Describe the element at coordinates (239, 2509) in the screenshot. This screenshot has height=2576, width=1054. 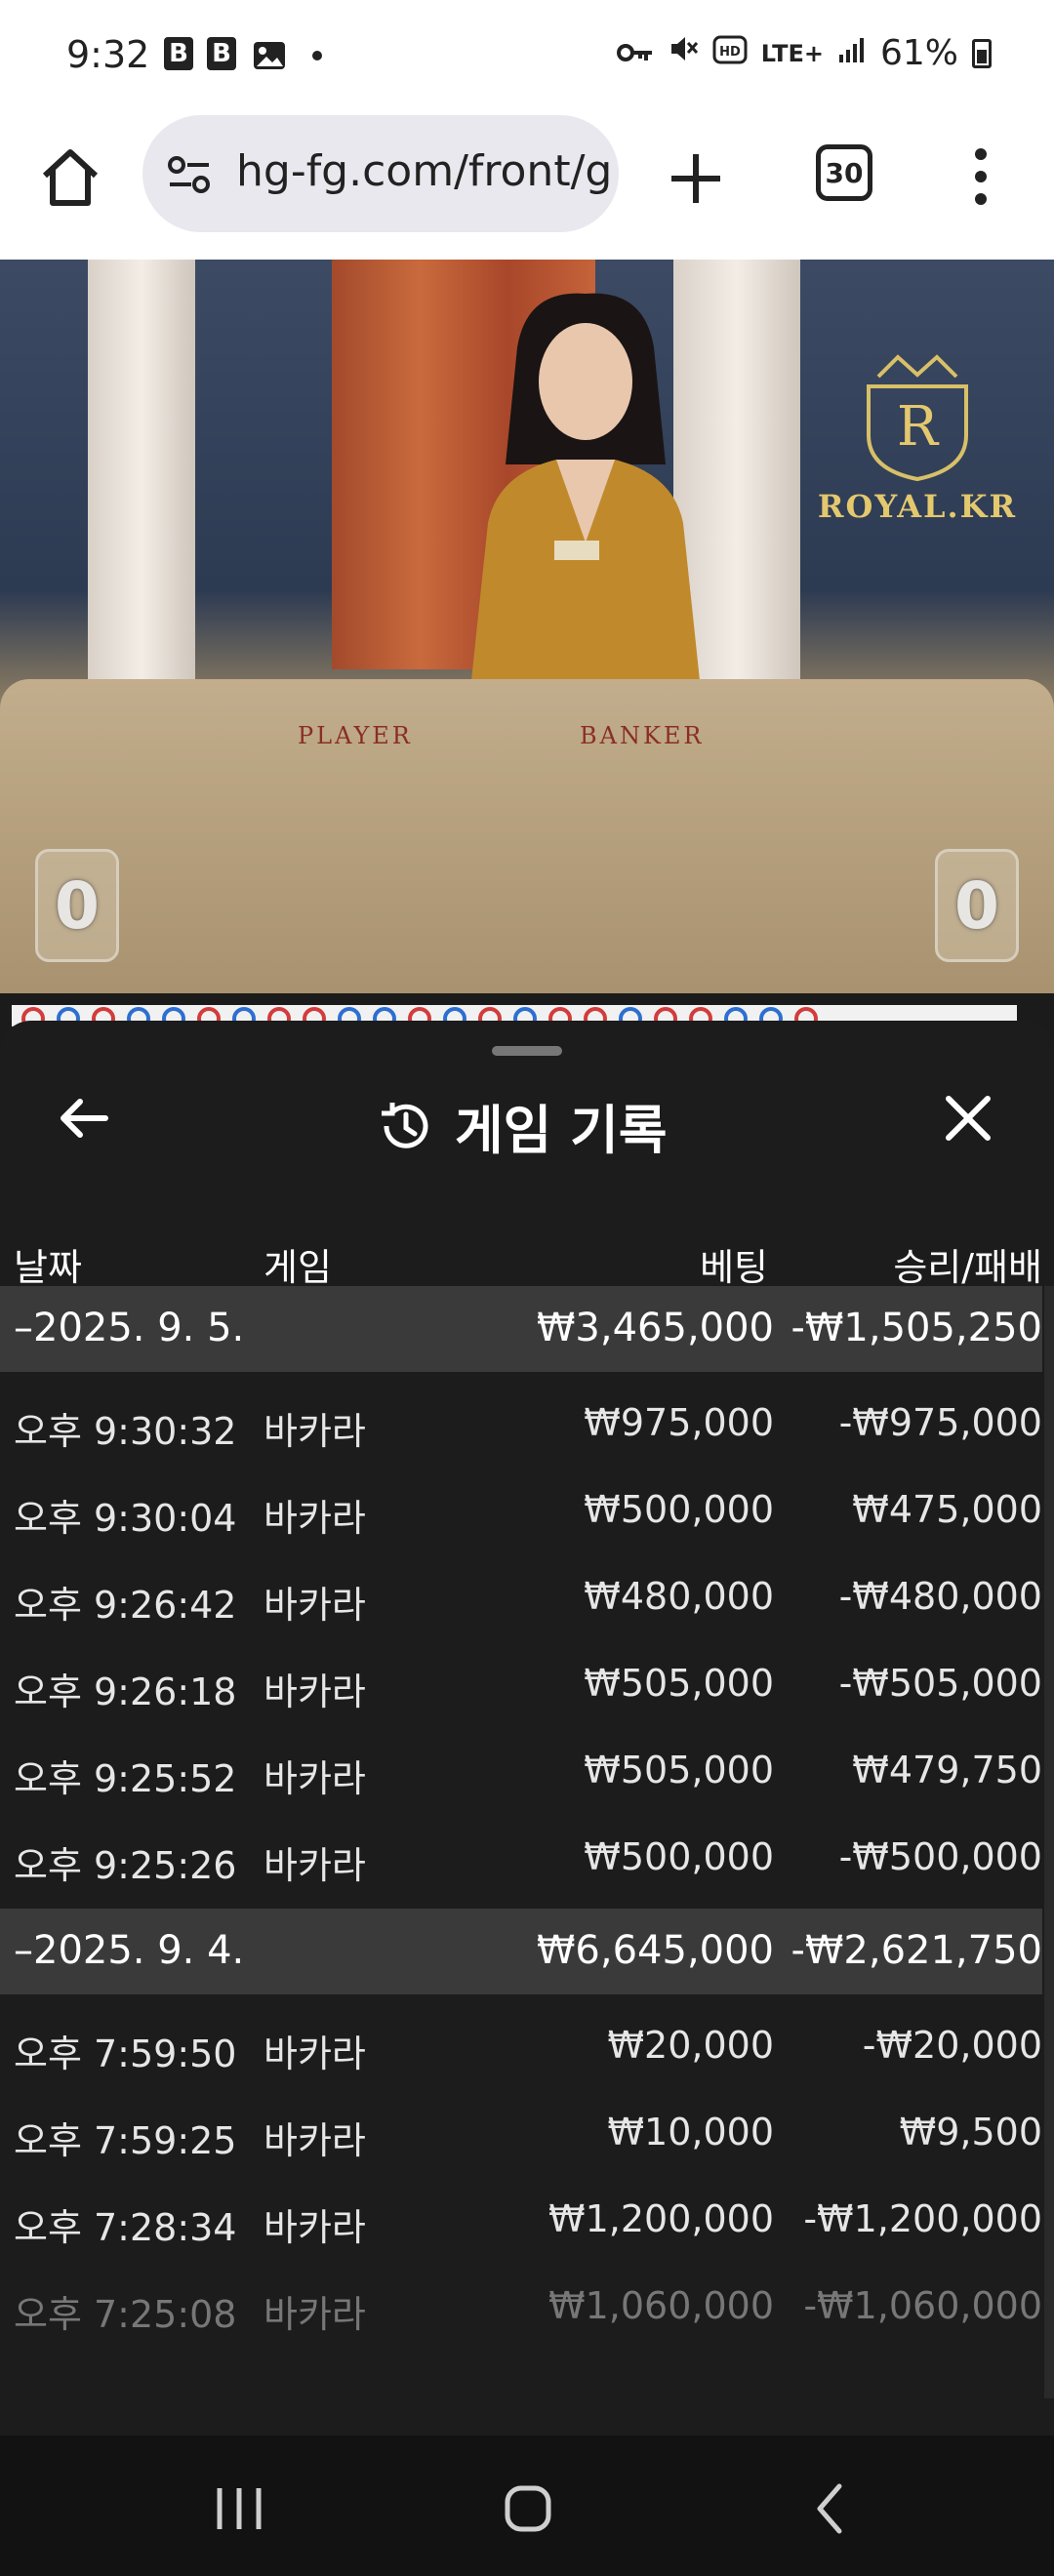
I see `recent-apps-icon` at that location.